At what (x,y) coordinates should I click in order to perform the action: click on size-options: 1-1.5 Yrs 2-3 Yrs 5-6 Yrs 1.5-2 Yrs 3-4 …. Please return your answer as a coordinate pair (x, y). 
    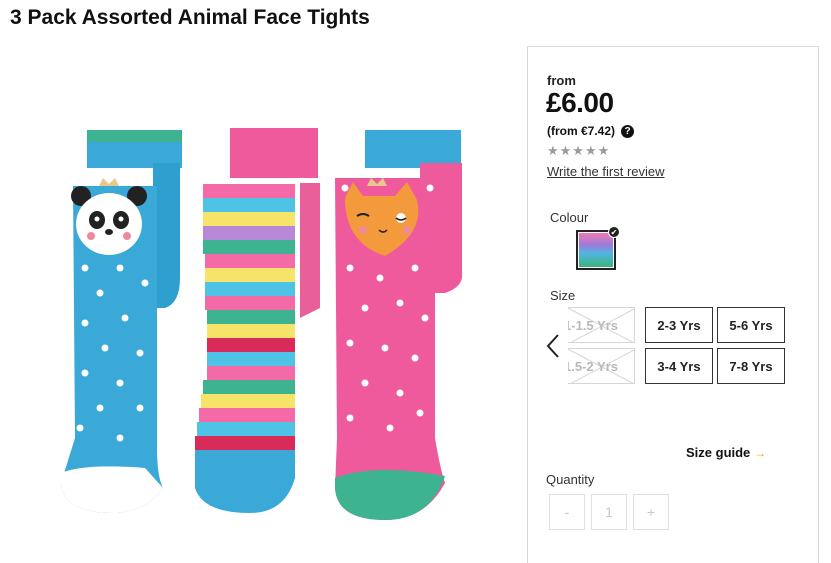
    Looking at the image, I should click on (691, 347).